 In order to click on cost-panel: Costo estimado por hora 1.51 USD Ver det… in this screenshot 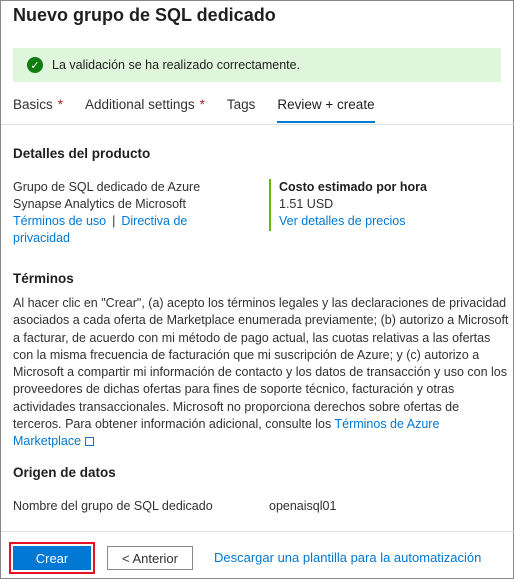, I will do `click(348, 205)`.